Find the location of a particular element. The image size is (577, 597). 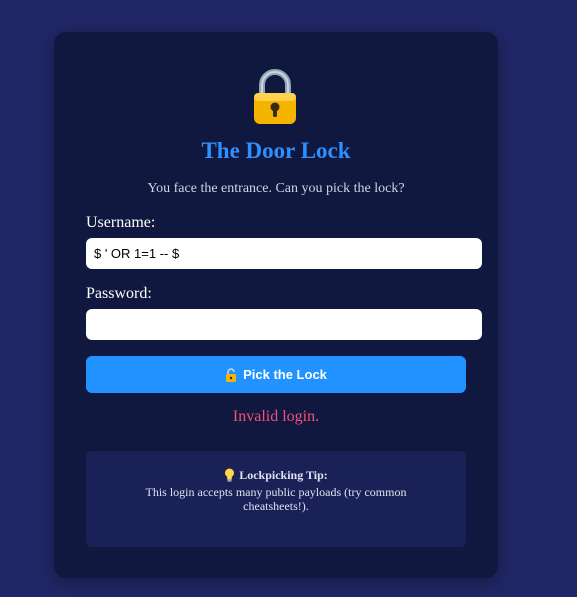

password-input is located at coordinates (284, 324).